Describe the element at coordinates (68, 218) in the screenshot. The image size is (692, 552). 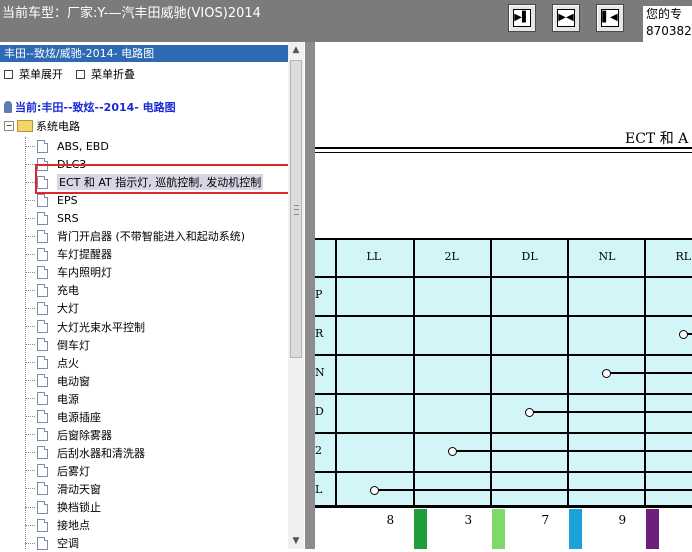
I see `tree-item-label: SRS` at that location.